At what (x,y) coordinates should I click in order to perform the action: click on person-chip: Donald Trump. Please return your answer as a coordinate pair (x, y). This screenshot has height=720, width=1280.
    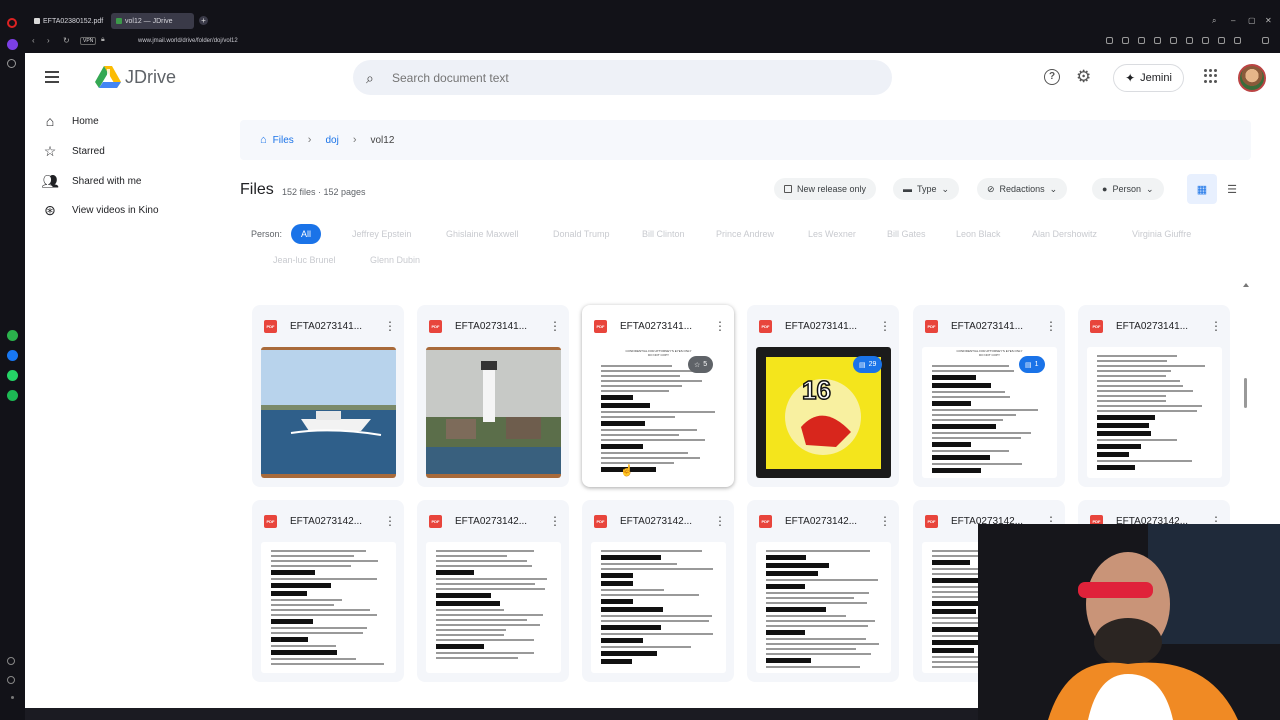
    Looking at the image, I should click on (581, 234).